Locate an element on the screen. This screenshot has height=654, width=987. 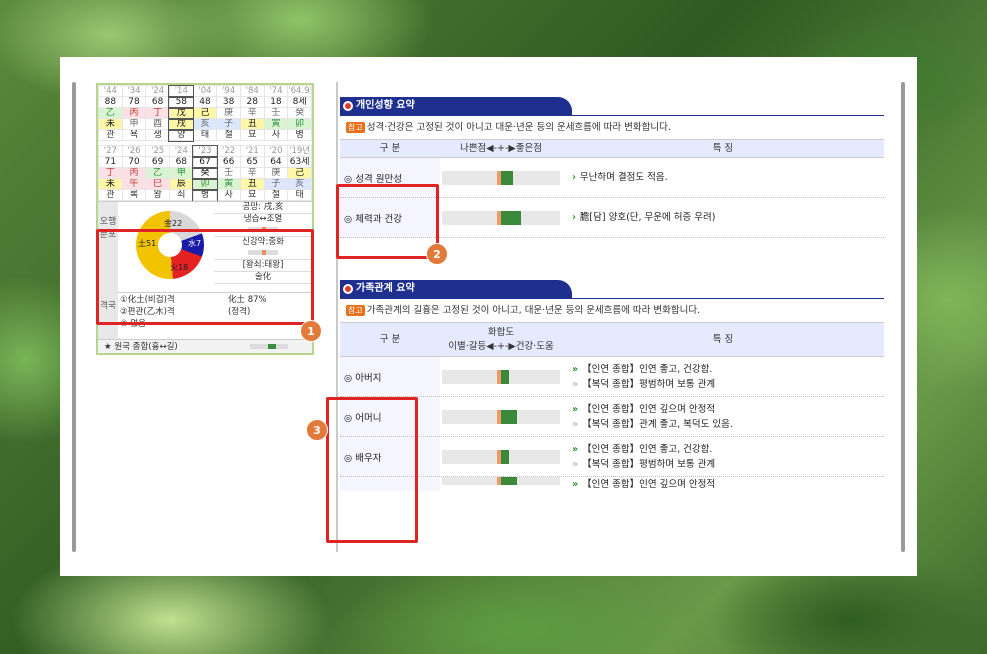
grid-cell: 양 is located at coordinates (181, 135).